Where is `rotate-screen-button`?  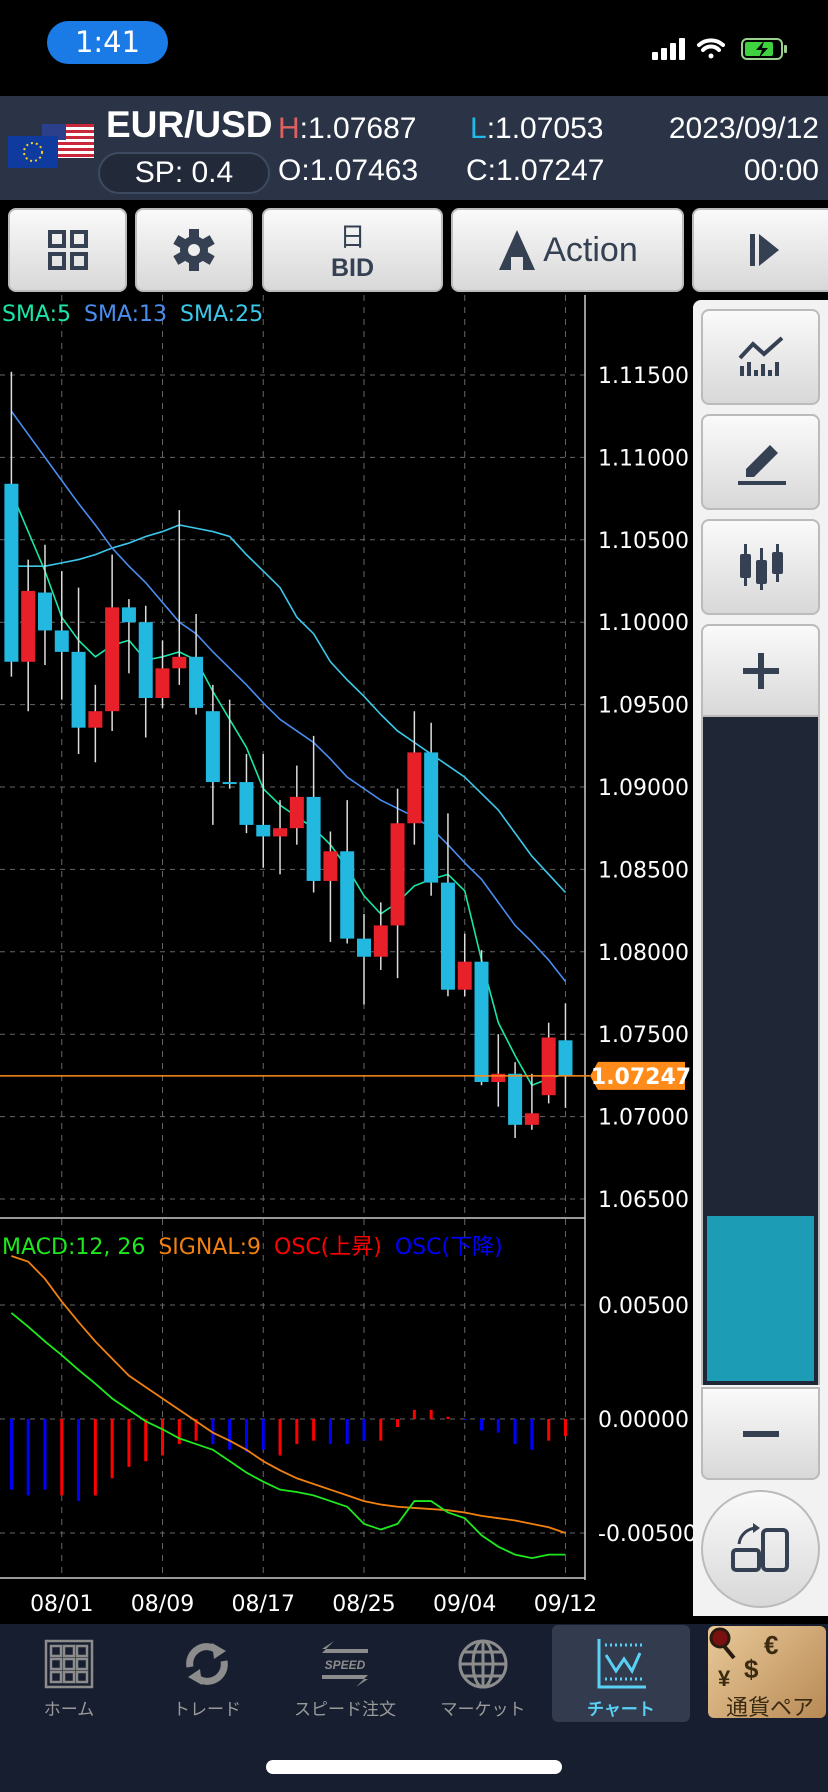
rotate-screen-button is located at coordinates (760, 1549).